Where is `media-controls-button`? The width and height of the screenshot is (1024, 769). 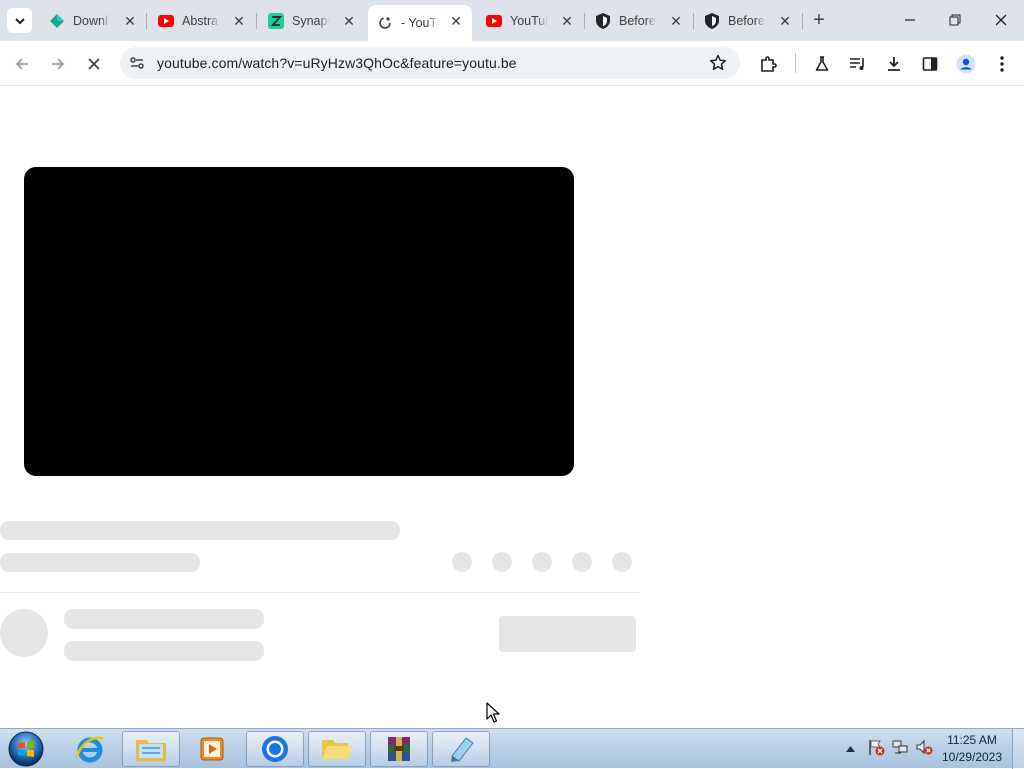
media-controls-button is located at coordinates (858, 64).